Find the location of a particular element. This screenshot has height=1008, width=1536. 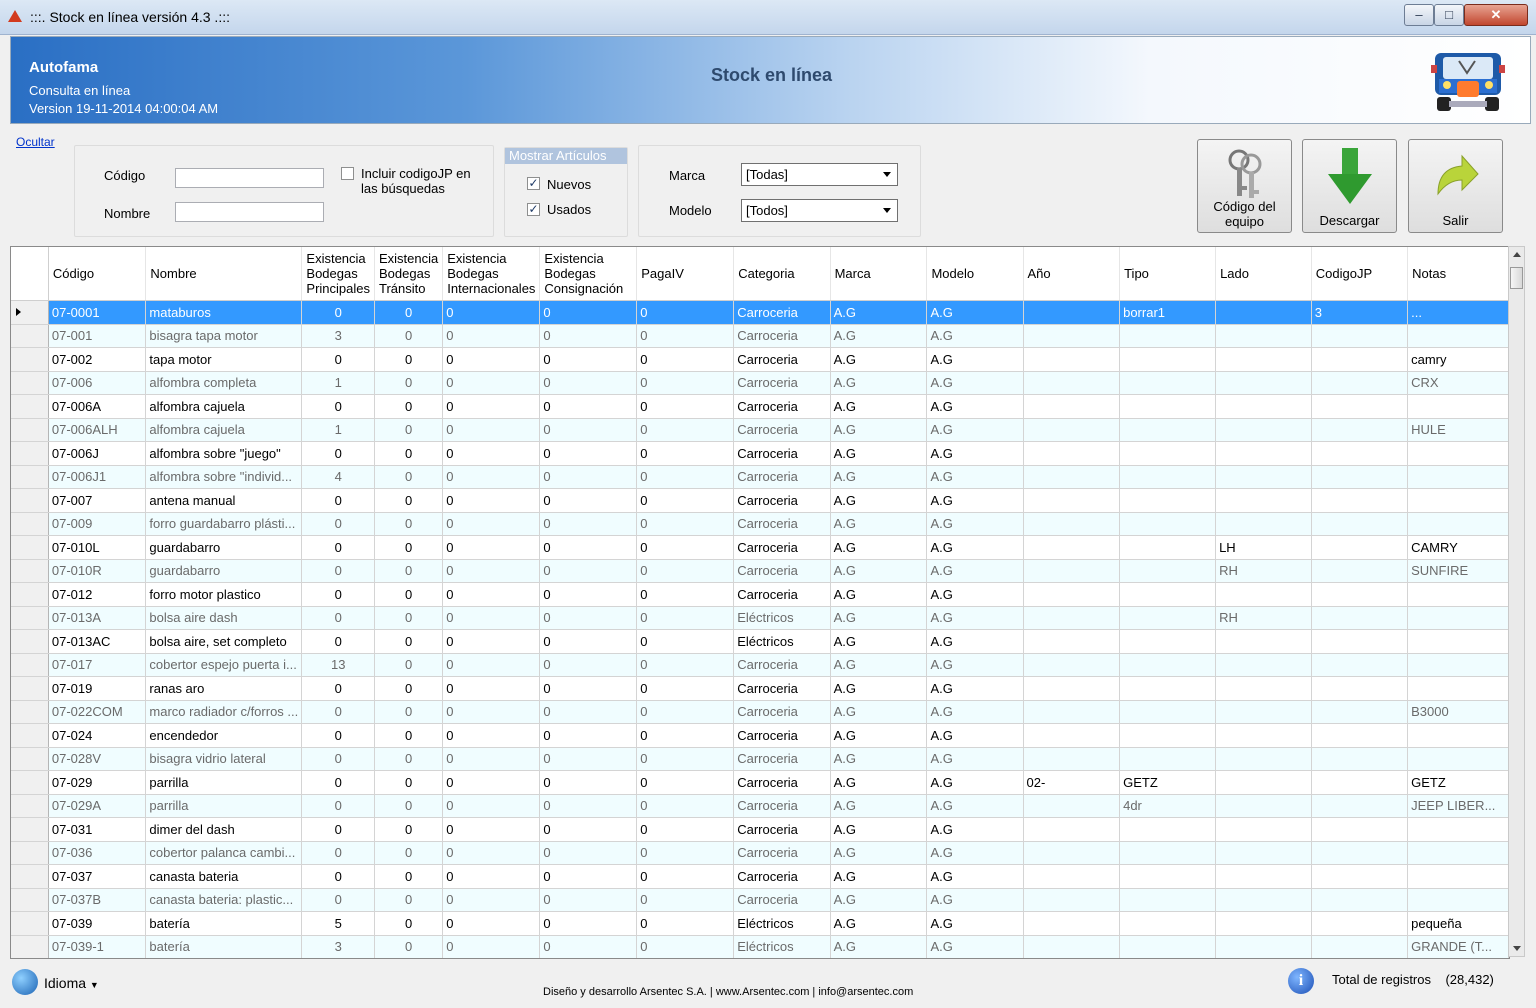

hide-link: Ocultar is located at coordinates (35, 142).